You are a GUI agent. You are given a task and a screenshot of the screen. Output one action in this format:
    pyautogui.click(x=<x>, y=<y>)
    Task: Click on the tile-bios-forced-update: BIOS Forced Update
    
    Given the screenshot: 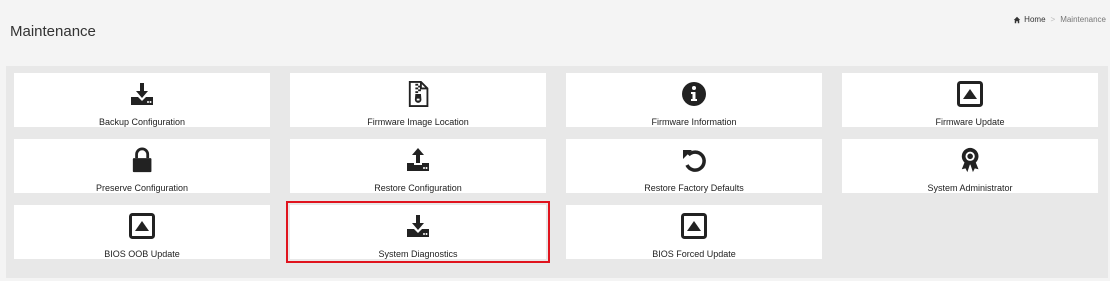 What is the action you would take?
    pyautogui.click(x=694, y=232)
    